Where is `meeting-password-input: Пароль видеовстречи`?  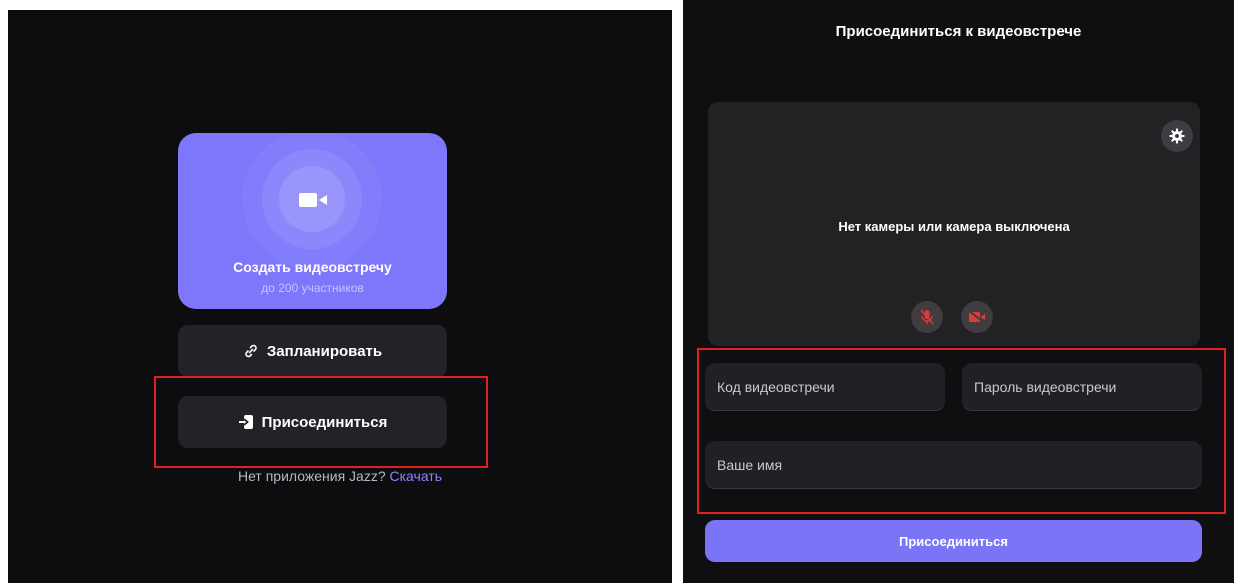
meeting-password-input: Пароль видеовстречи is located at coordinates (1082, 387).